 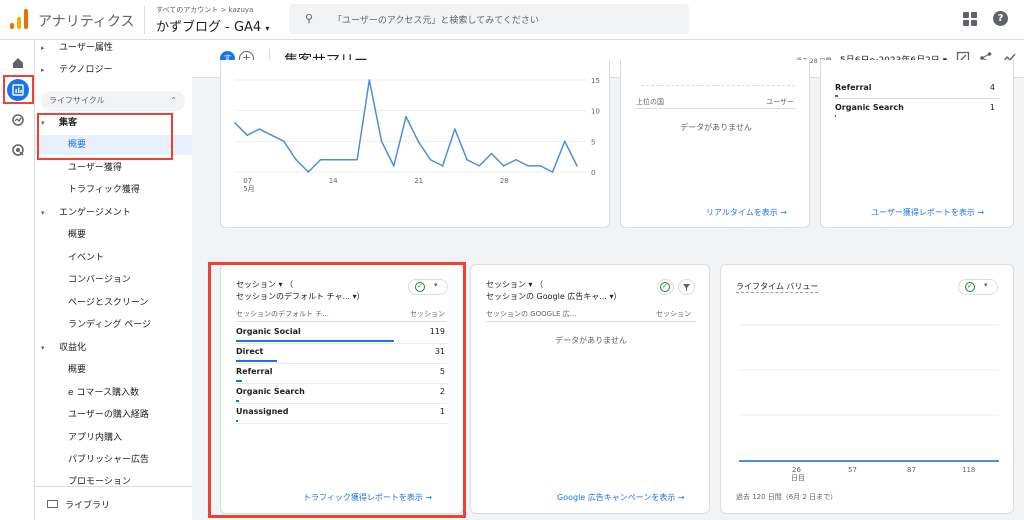 I want to click on x-tick-label: 57, so click(x=852, y=470).